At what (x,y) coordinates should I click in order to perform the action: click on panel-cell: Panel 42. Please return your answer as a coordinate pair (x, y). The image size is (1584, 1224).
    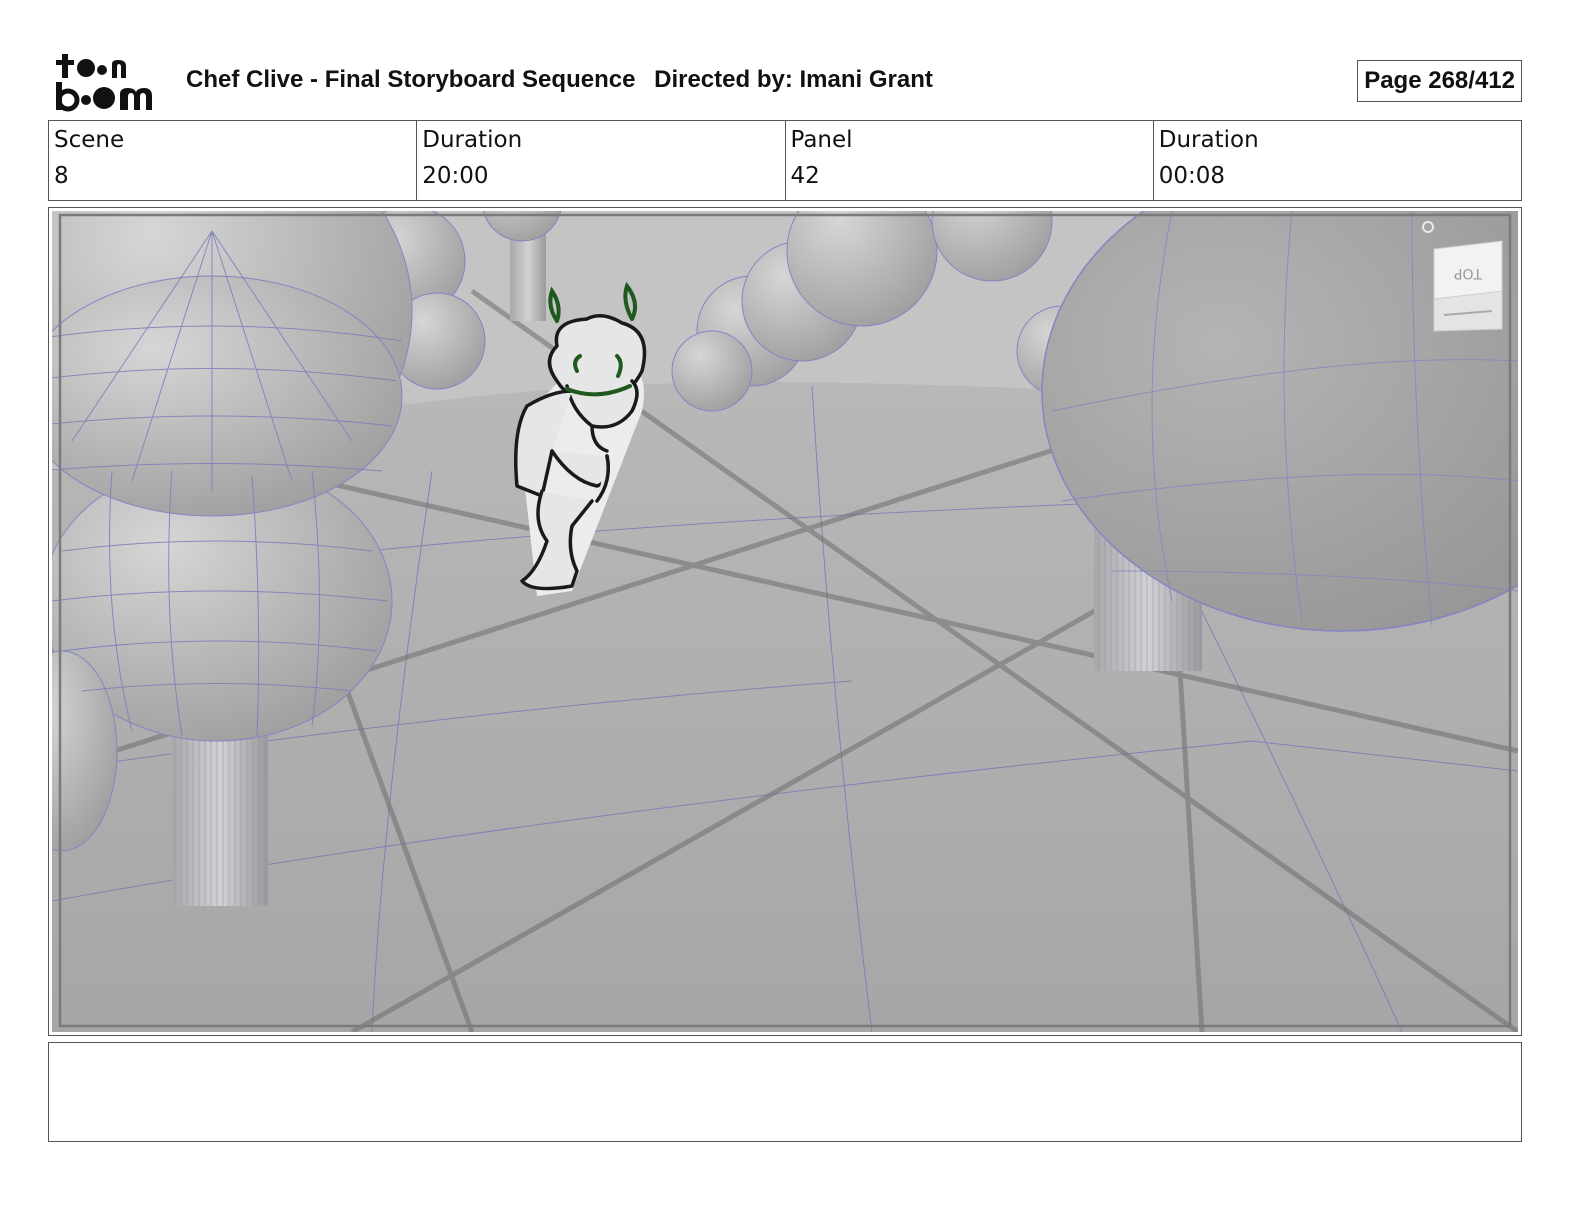
    Looking at the image, I should click on (968, 160).